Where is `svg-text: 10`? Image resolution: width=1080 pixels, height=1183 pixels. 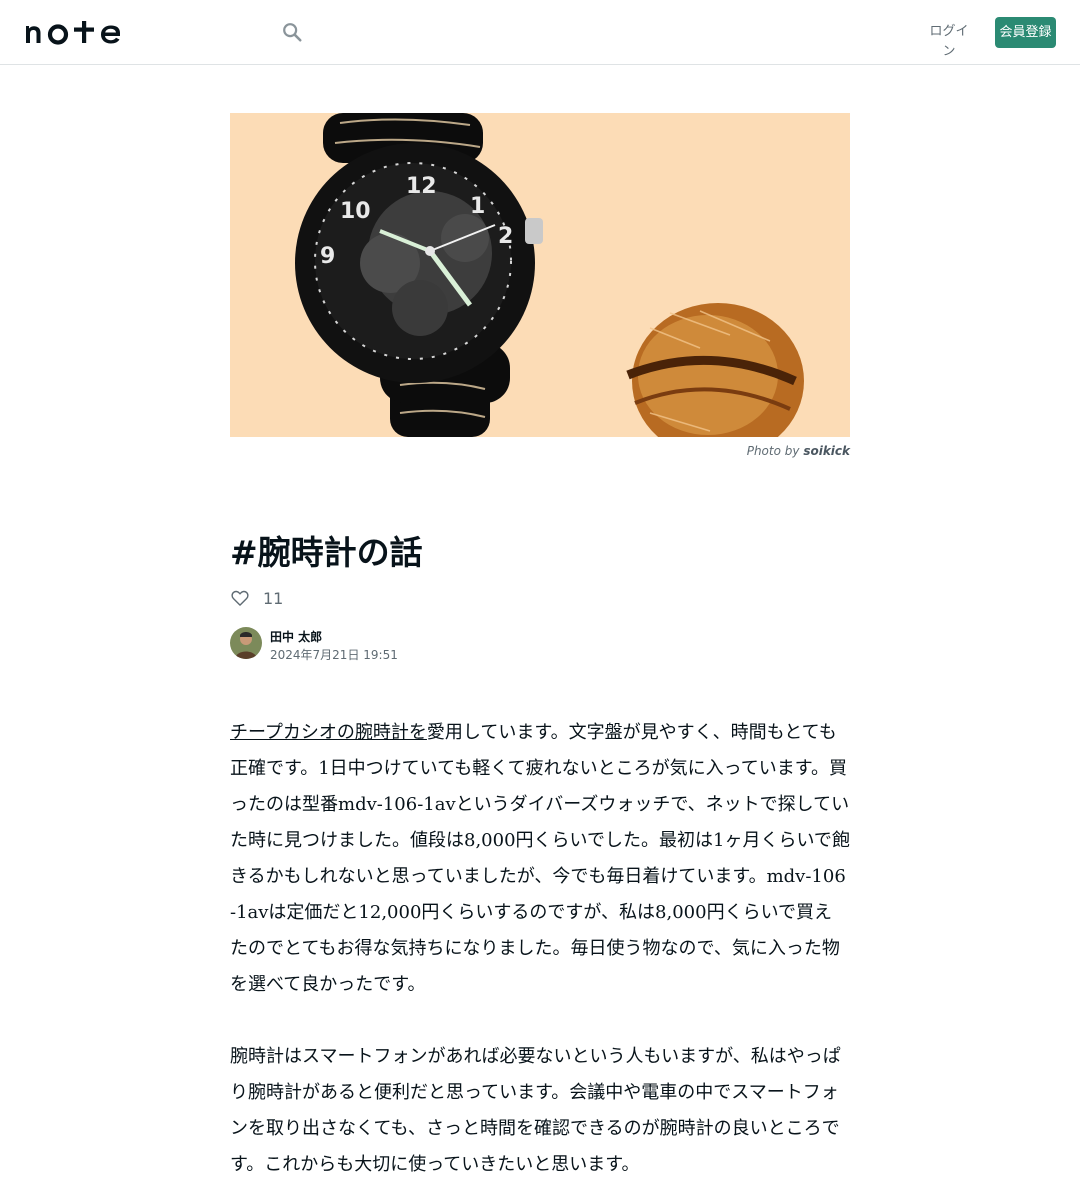
svg-text: 10 is located at coordinates (355, 211).